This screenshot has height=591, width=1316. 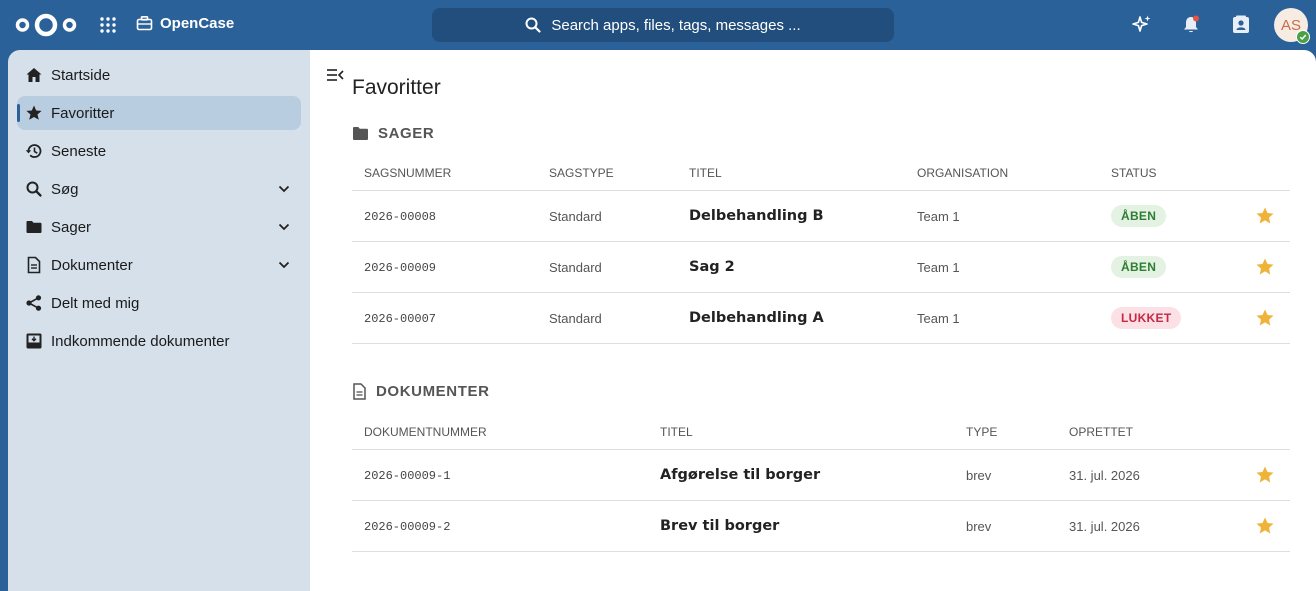 I want to click on history-icon, so click(x=34, y=151).